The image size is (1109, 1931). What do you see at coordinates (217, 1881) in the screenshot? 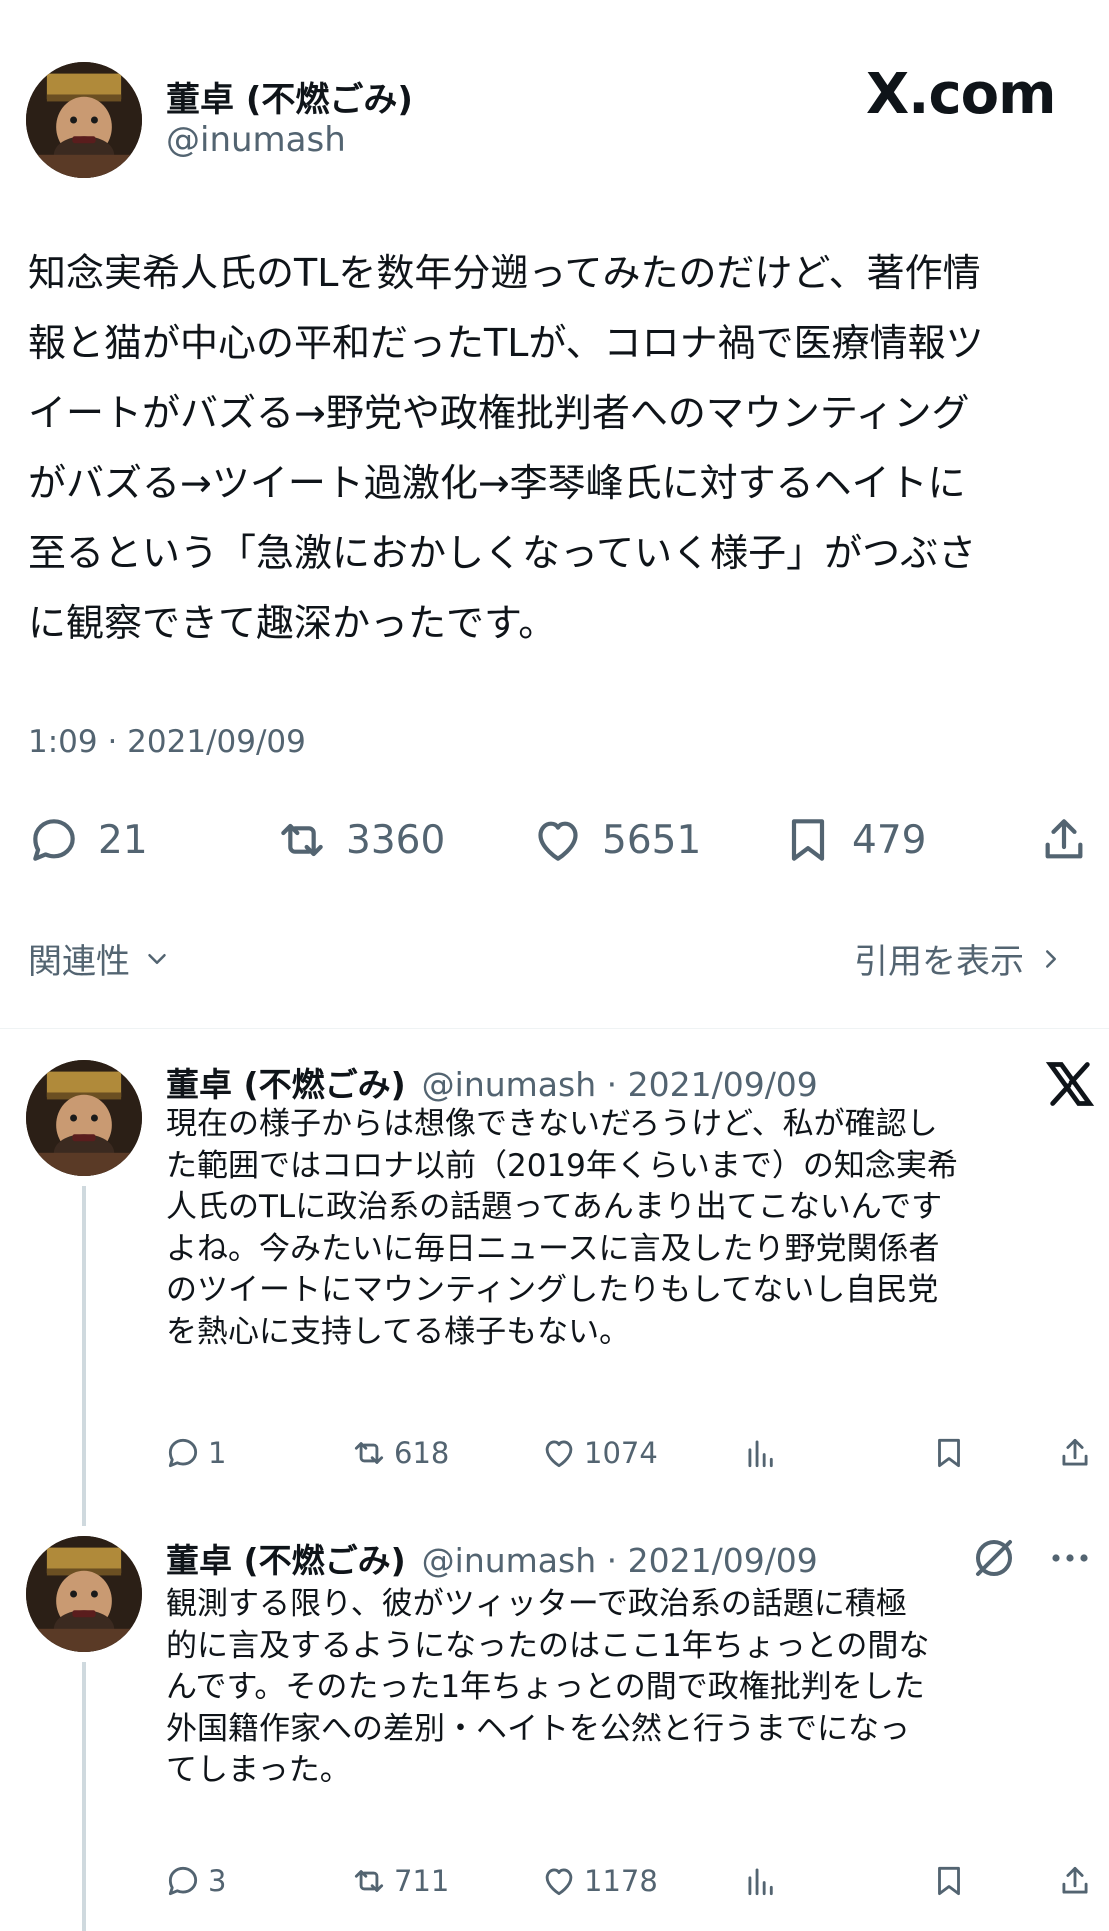
I see `reply-count: 3` at bounding box center [217, 1881].